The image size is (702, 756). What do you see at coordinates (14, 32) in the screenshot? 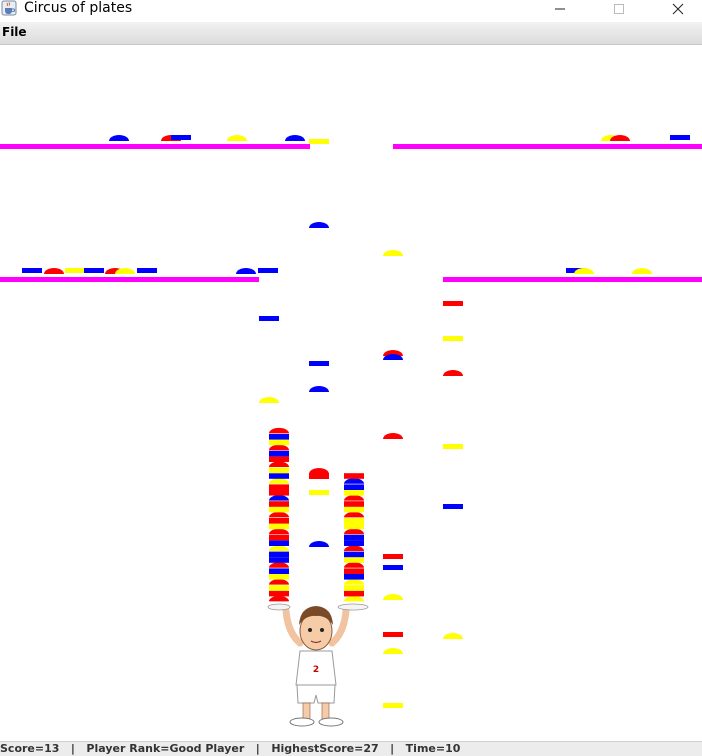
I see `menu-file: File` at bounding box center [14, 32].